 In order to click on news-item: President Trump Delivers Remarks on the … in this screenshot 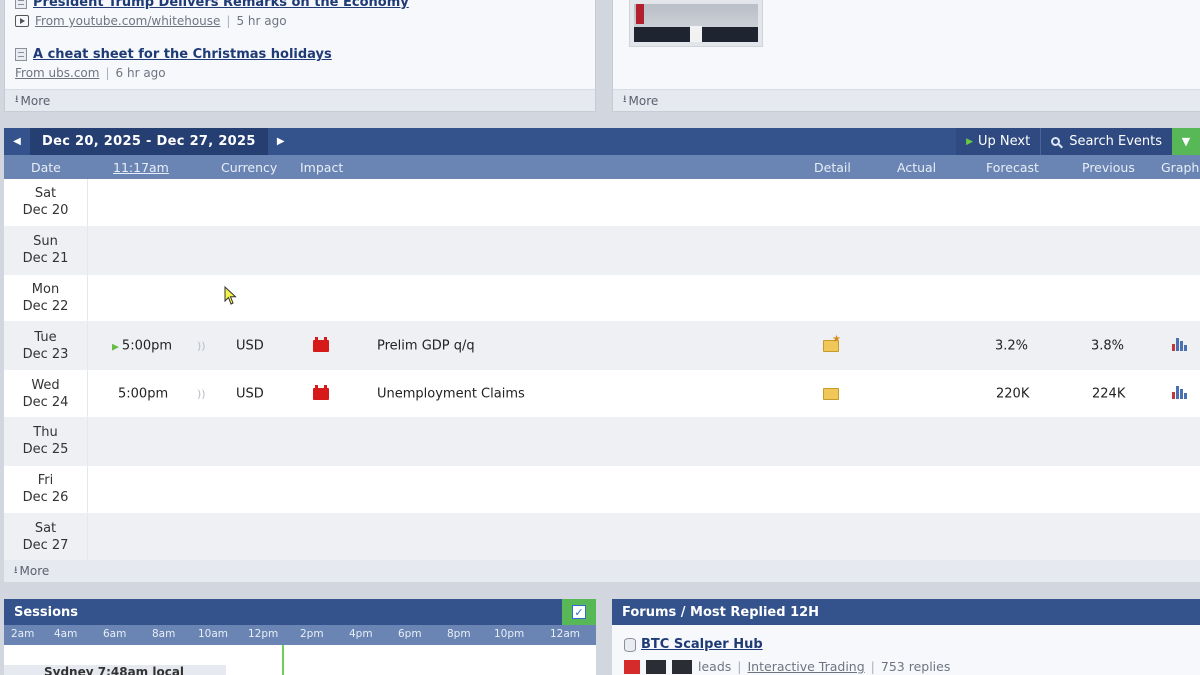, I will do `click(212, 14)`.